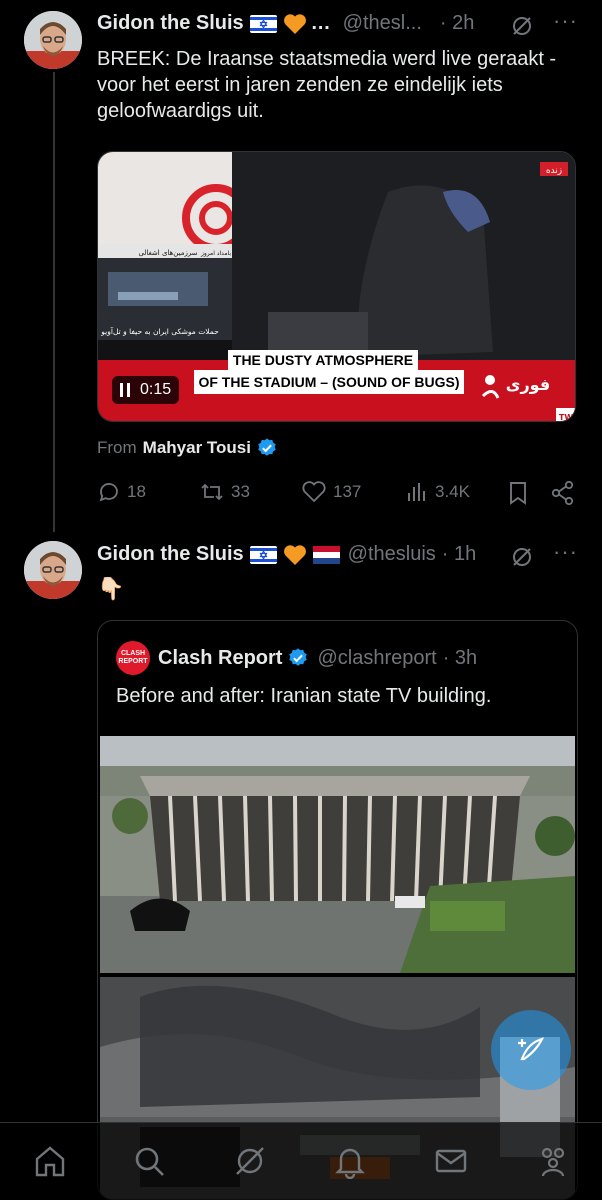  I want to click on tweet-header: Gidon the Sluis @thesluis · 1h, so click(286, 554).